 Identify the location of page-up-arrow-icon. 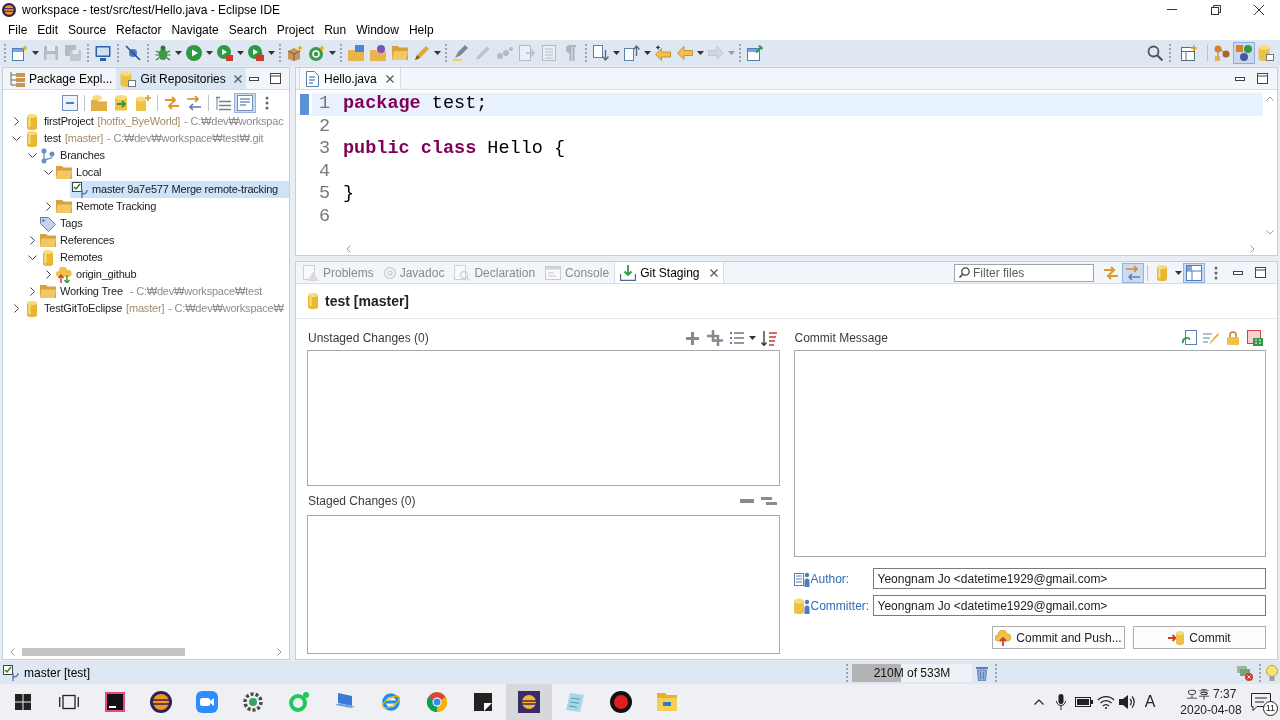
(632, 53).